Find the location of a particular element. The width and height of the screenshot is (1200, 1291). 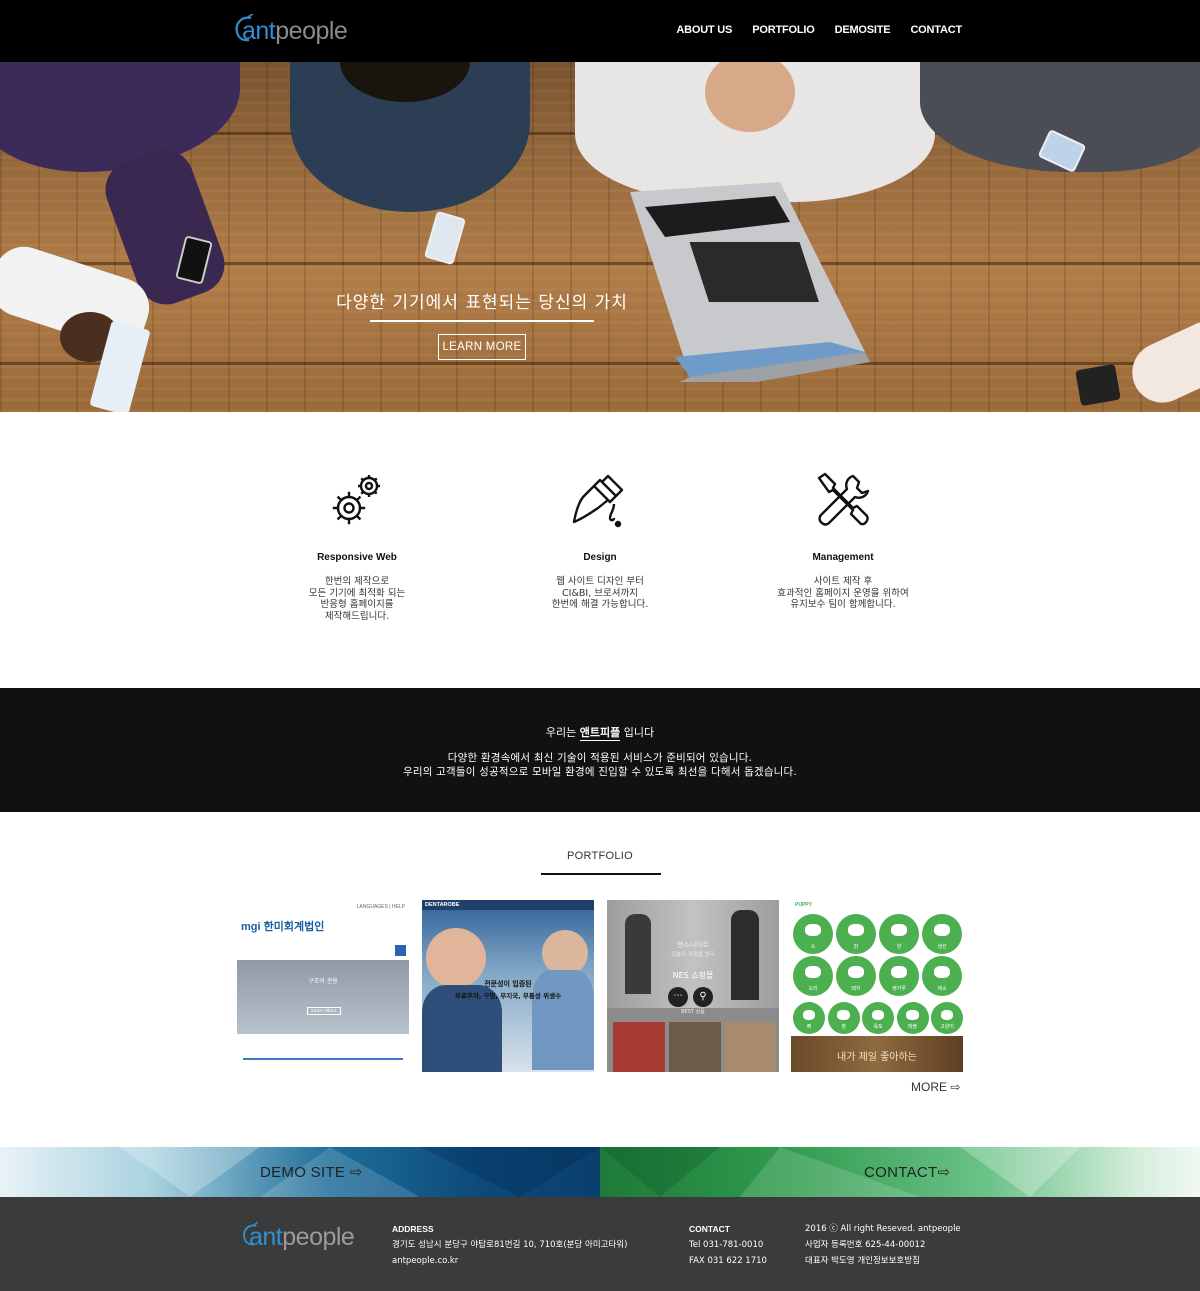

representative-line: 대표자 박도영 개인정보보호방침 is located at coordinates (883, 1261).